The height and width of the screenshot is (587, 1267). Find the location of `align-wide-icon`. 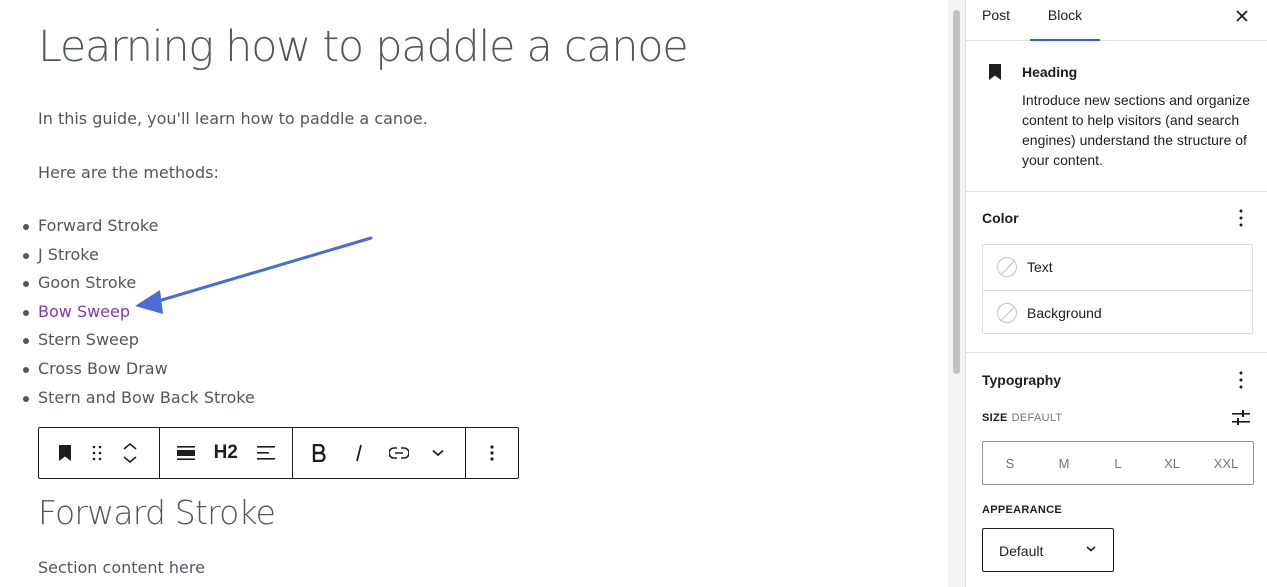

align-wide-icon is located at coordinates (185, 453).